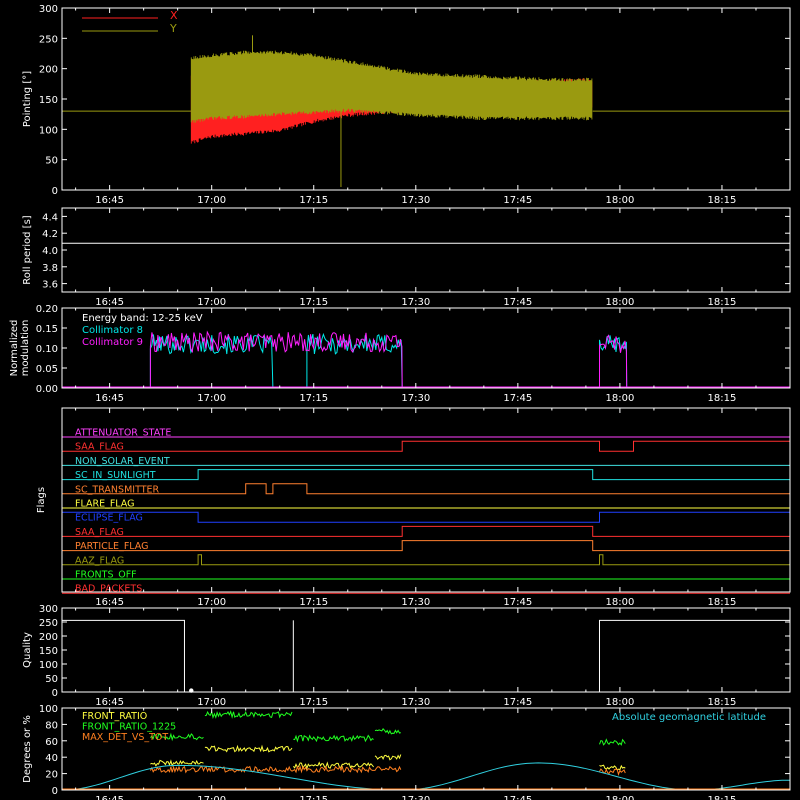 The height and width of the screenshot is (800, 800). Describe the element at coordinates (55, 791) in the screenshot. I see `y-tick-label-ratios-0: 0` at that location.